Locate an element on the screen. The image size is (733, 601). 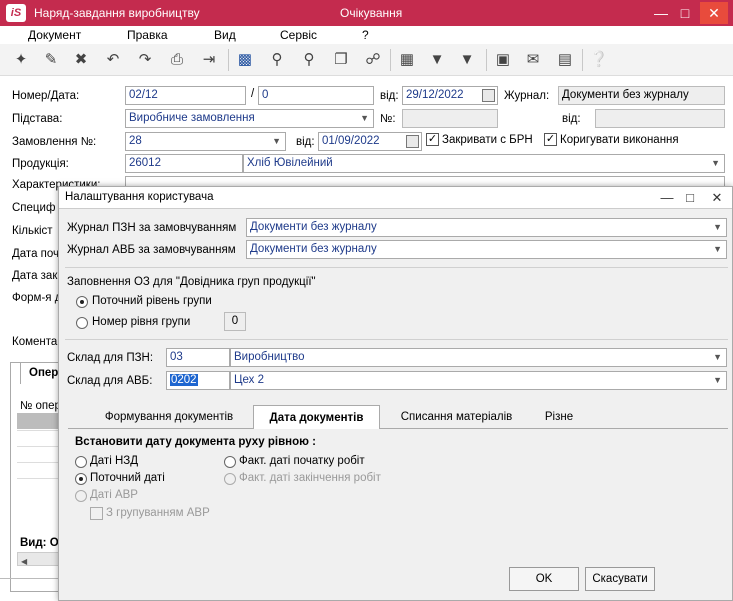
toolbar: ✦ ✎ ✖ ↶ ↷ ⎙ ⇥ ▩ ⚲ ⚲ ❐ ☍ ▦ ▼ ▼ ▣ ✉ ▤ ❔ is located at coordinates (366, 60).